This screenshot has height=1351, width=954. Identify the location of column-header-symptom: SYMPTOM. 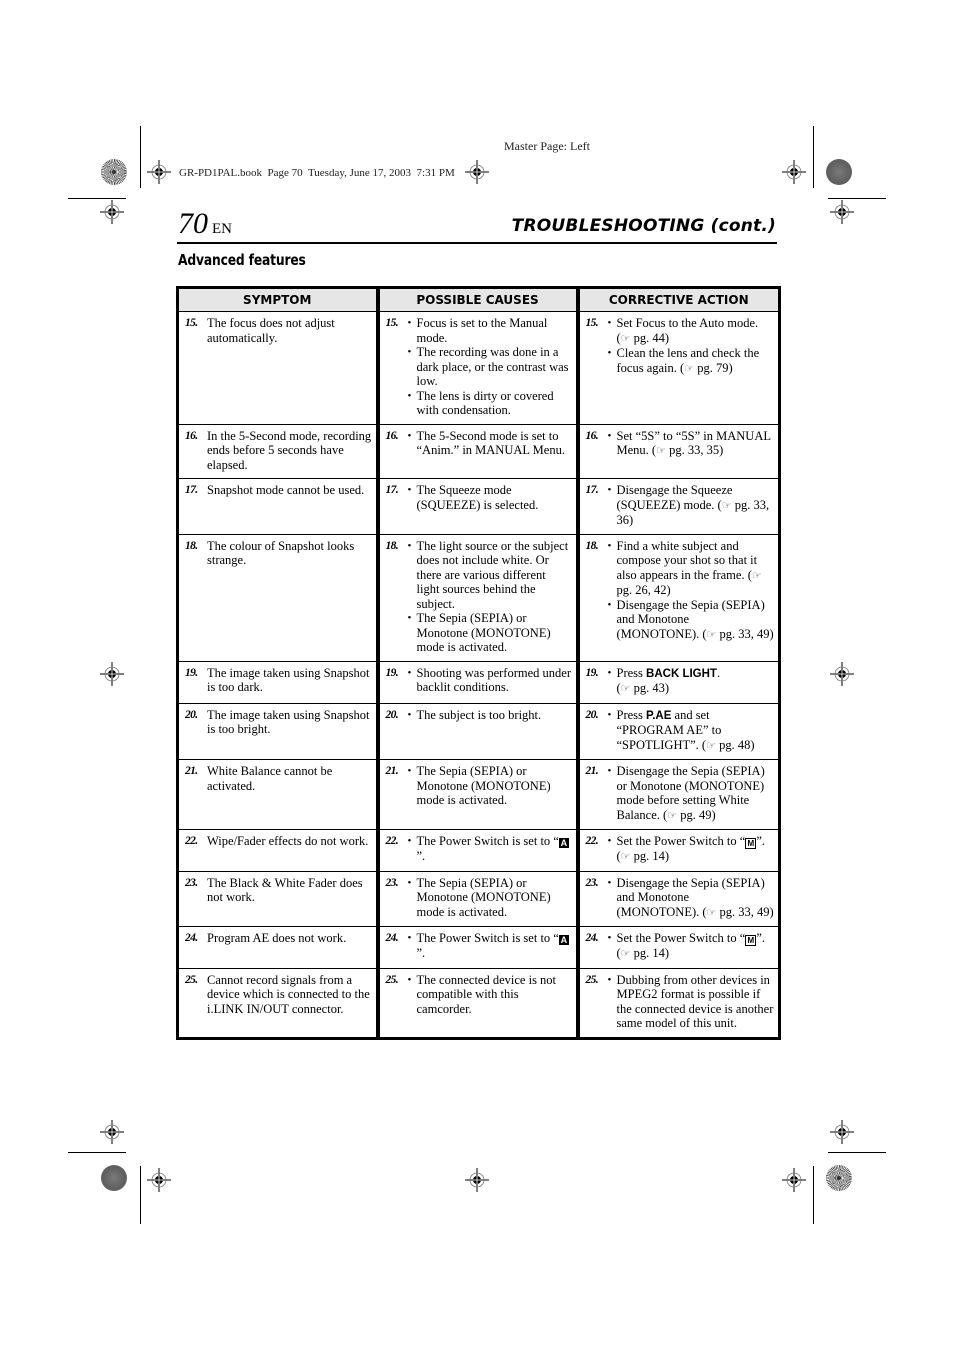
(277, 299).